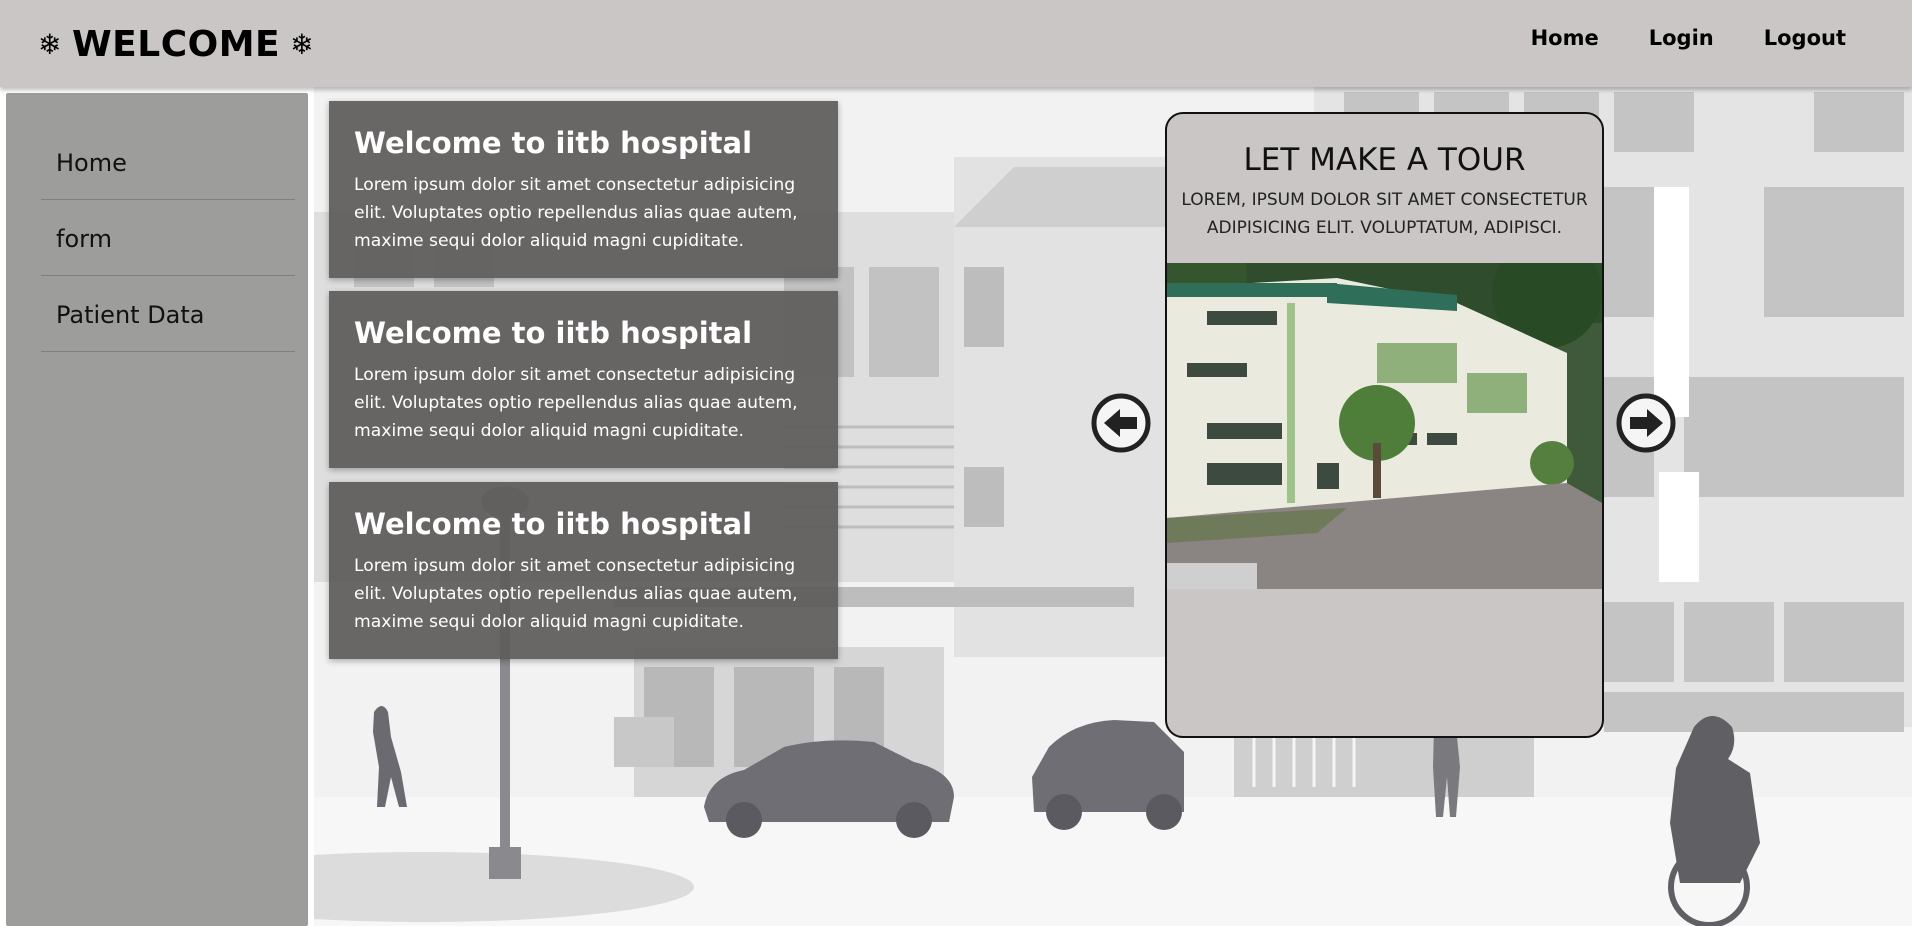 The height and width of the screenshot is (926, 1912). I want to click on arrow-right-circle-icon, so click(1646, 423).